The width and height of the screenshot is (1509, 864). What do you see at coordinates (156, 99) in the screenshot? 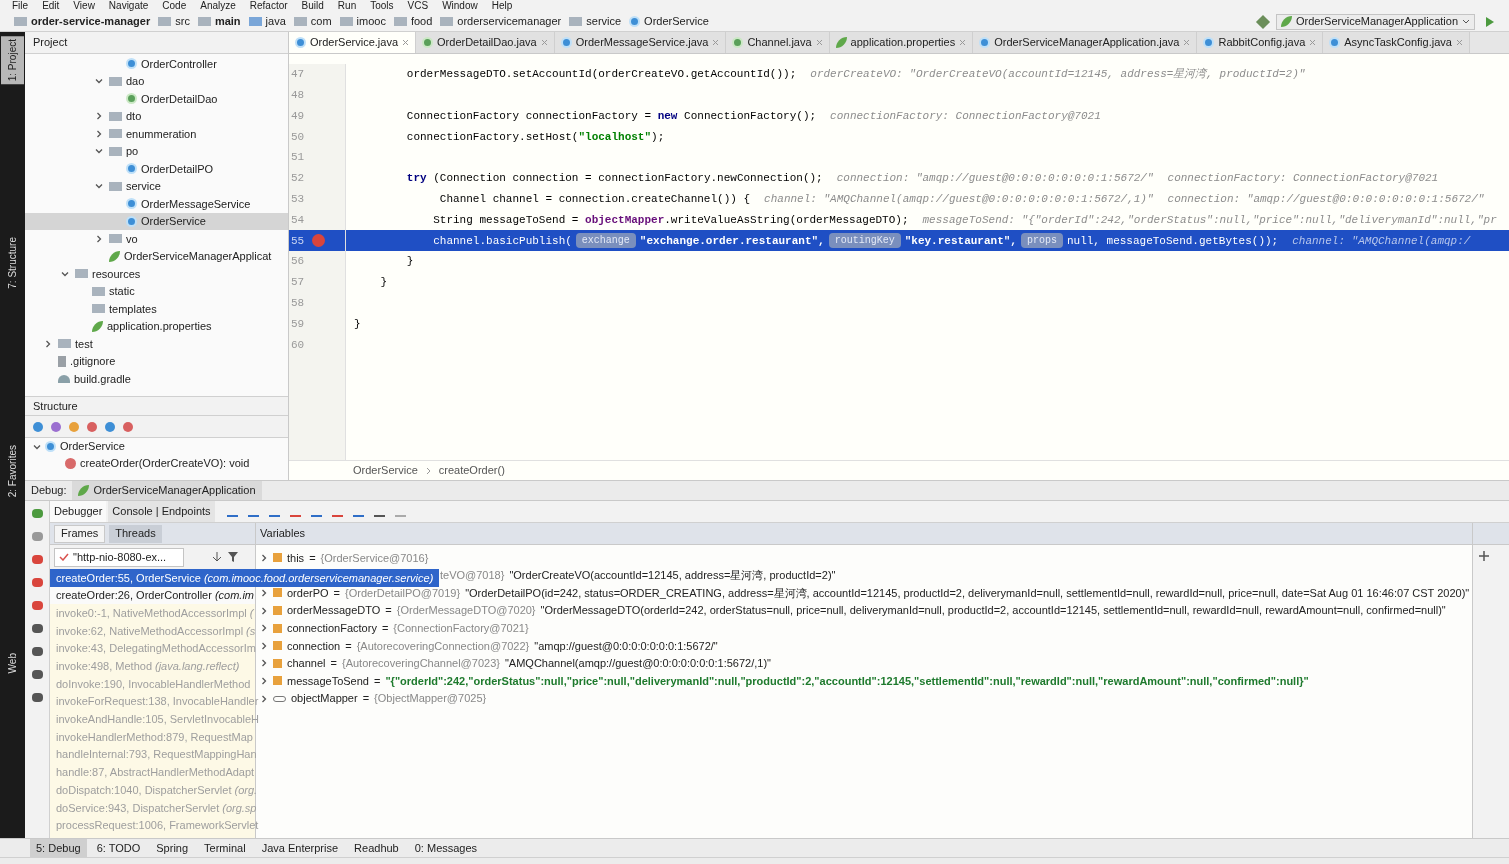
I see `tree-item: OrderDetailDao` at bounding box center [156, 99].